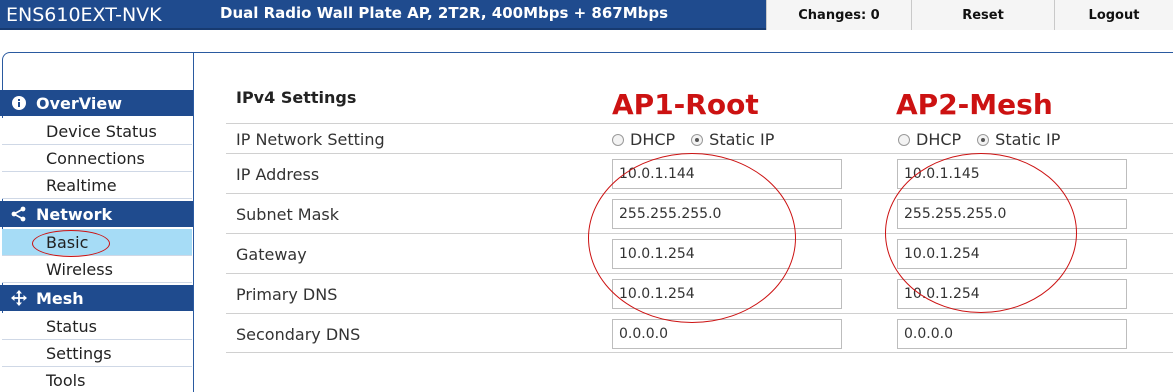 The image size is (1173, 392). What do you see at coordinates (71, 326) in the screenshot?
I see `sidebar-item-label: Status` at bounding box center [71, 326].